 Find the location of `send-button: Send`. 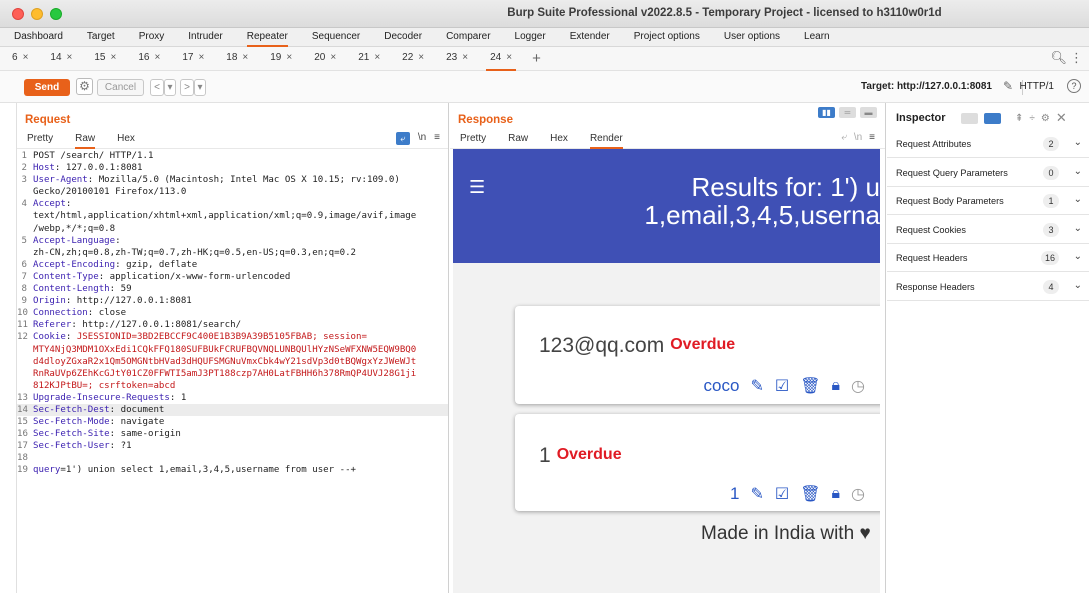

send-button: Send is located at coordinates (47, 87).